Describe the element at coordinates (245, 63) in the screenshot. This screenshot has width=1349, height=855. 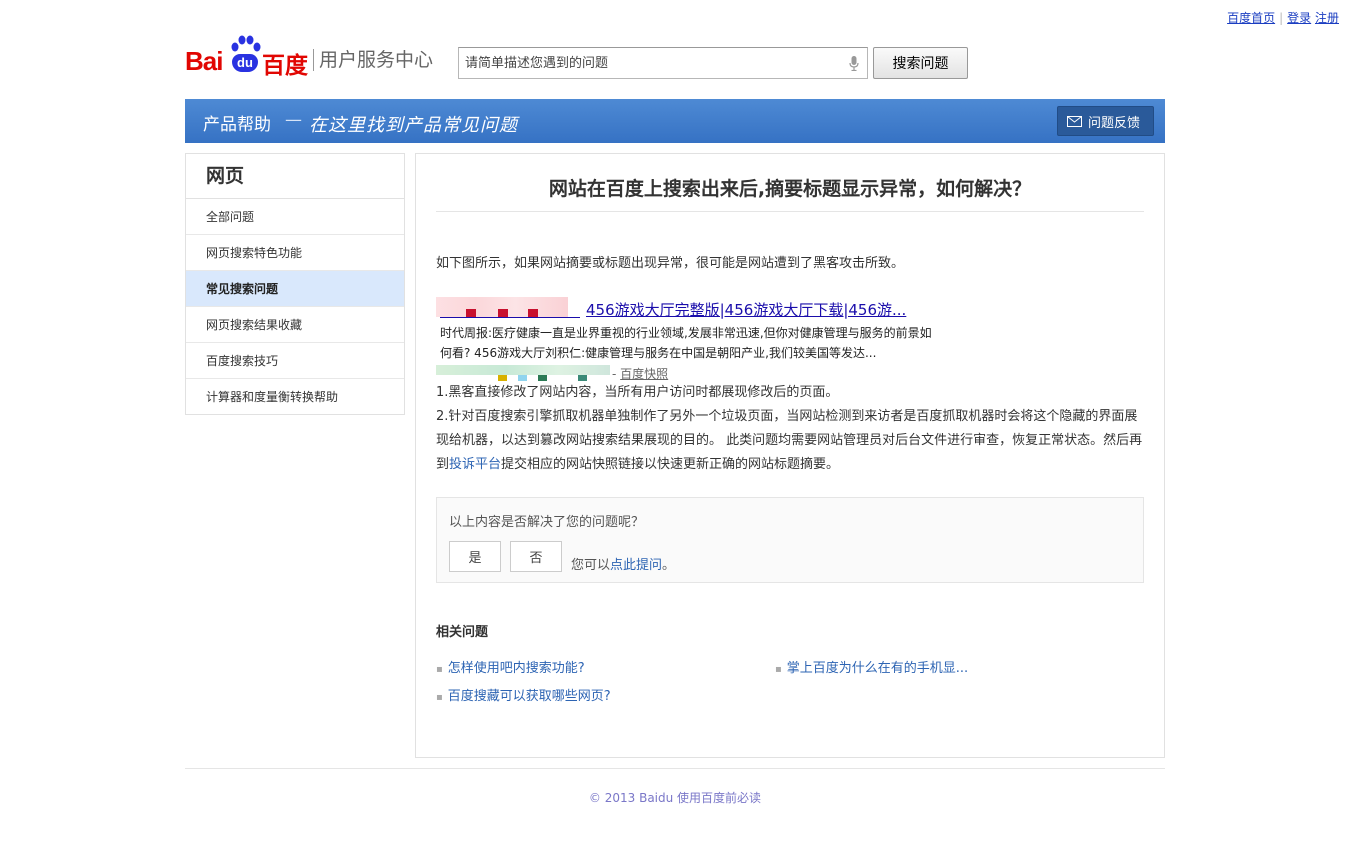
I see `logo-du-text: du` at that location.